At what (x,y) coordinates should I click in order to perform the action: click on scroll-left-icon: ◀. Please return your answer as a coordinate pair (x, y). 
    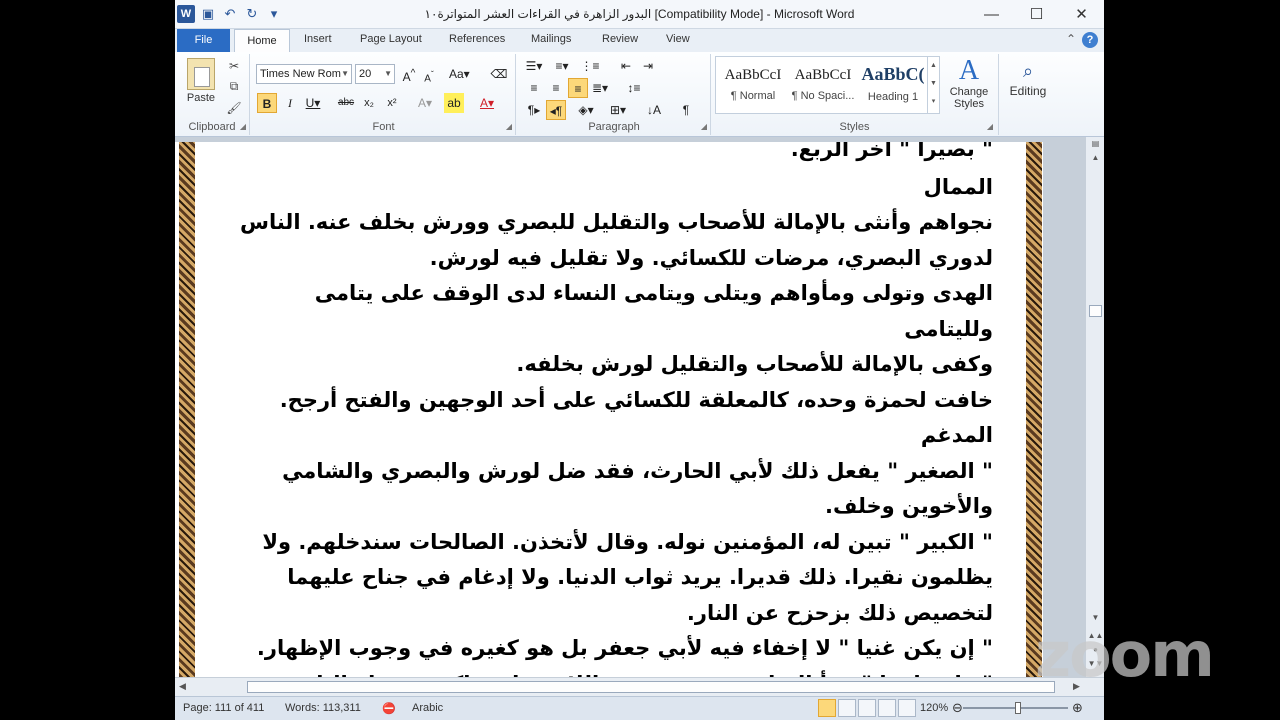
    Looking at the image, I should click on (182, 686).